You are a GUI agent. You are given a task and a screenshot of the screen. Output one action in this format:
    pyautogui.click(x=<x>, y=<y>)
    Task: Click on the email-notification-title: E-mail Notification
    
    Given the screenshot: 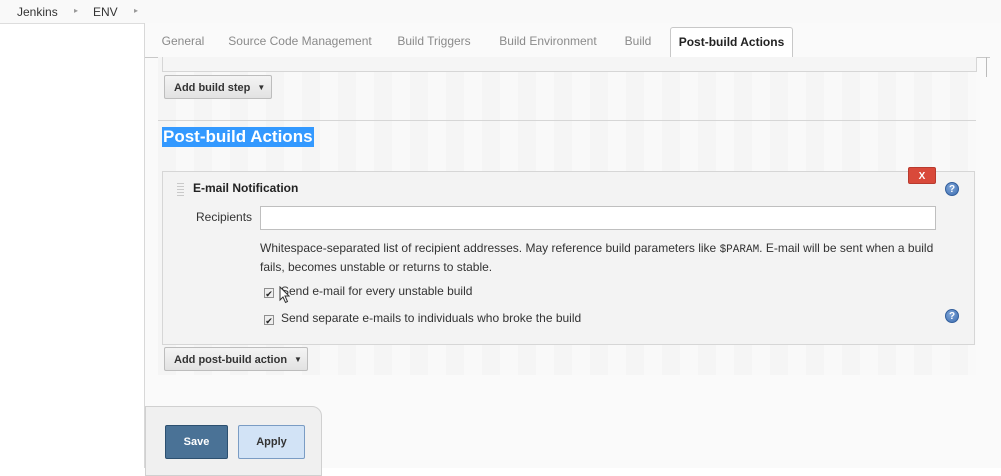 What is the action you would take?
    pyautogui.click(x=246, y=188)
    